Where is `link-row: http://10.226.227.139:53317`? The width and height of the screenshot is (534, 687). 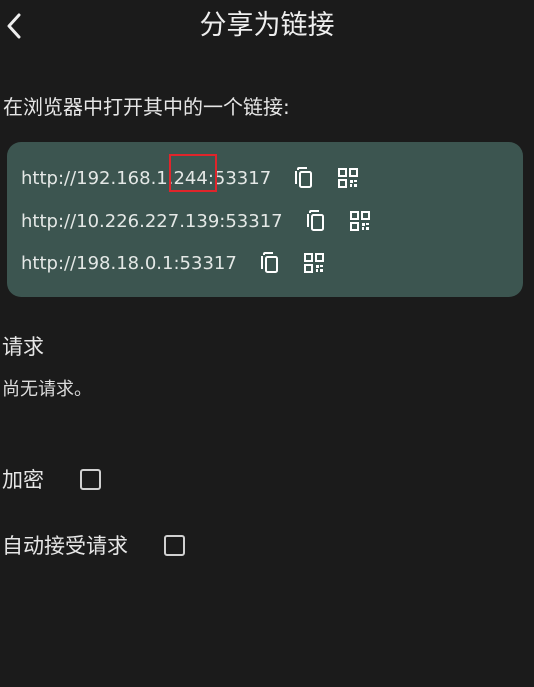 link-row: http://10.226.227.139:53317 is located at coordinates (197, 221).